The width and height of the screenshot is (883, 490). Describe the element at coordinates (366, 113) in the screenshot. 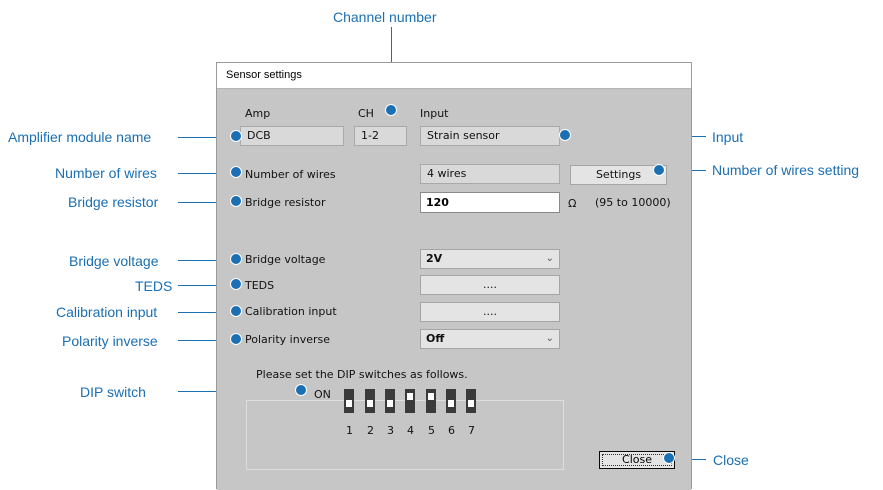

I see `ch-header: CH` at that location.